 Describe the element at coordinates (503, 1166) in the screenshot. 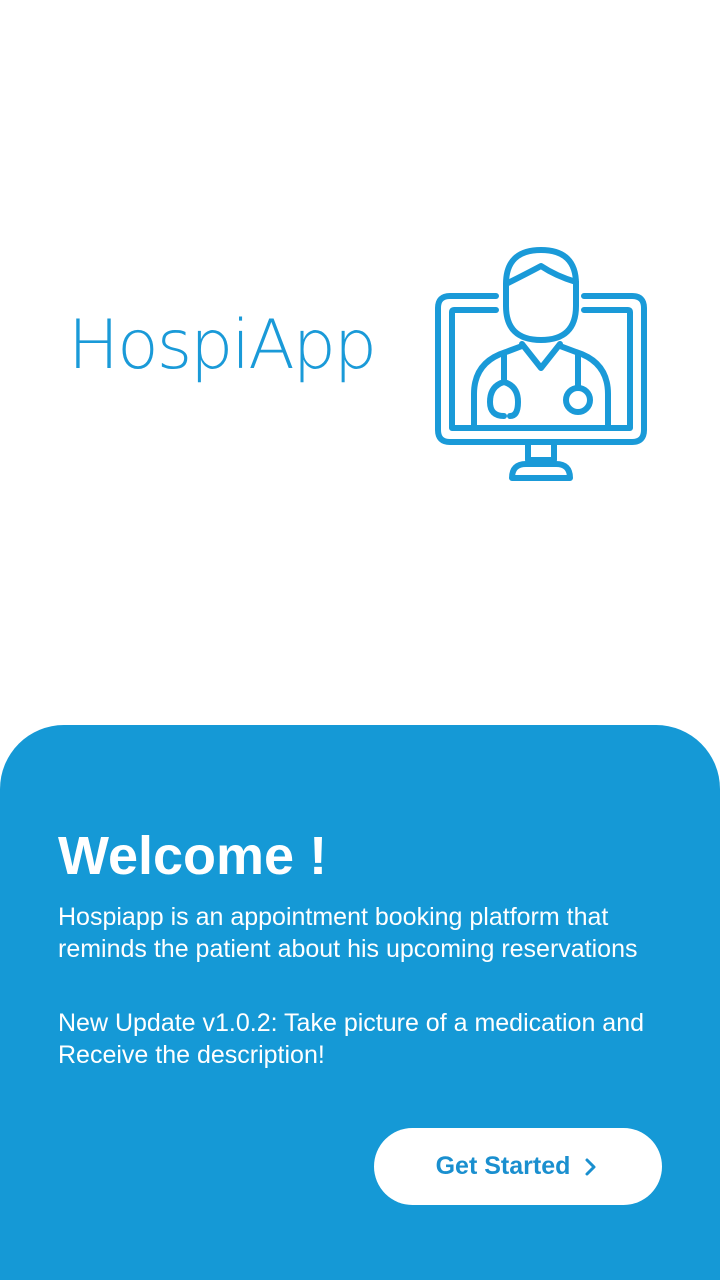

I see `get-started-label: Get Started` at that location.